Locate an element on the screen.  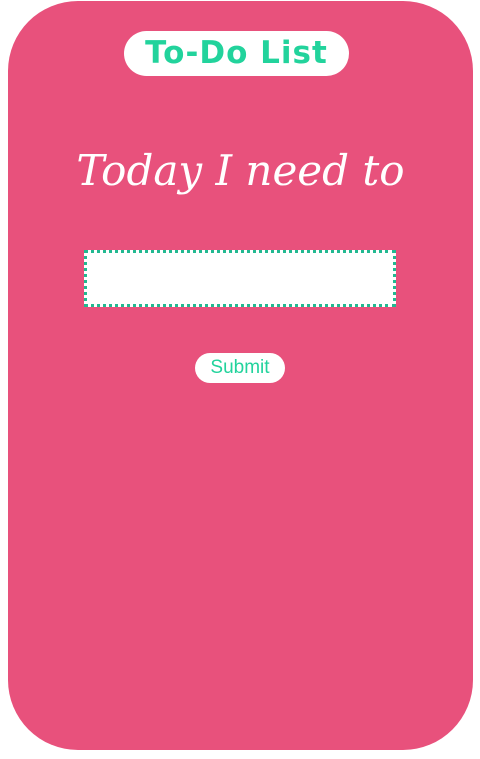
prompt-heading: Today I need to is located at coordinates (240, 170).